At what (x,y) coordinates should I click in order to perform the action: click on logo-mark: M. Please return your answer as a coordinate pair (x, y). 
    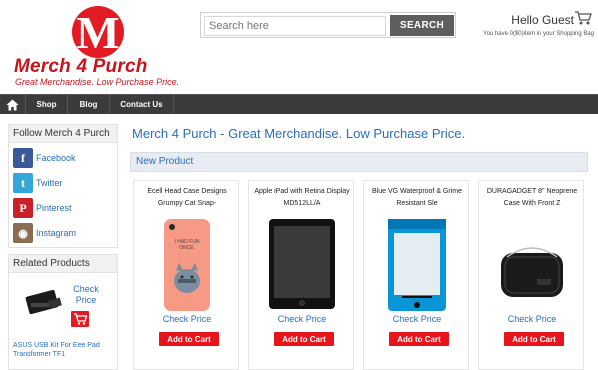
    Looking at the image, I should click on (98, 32).